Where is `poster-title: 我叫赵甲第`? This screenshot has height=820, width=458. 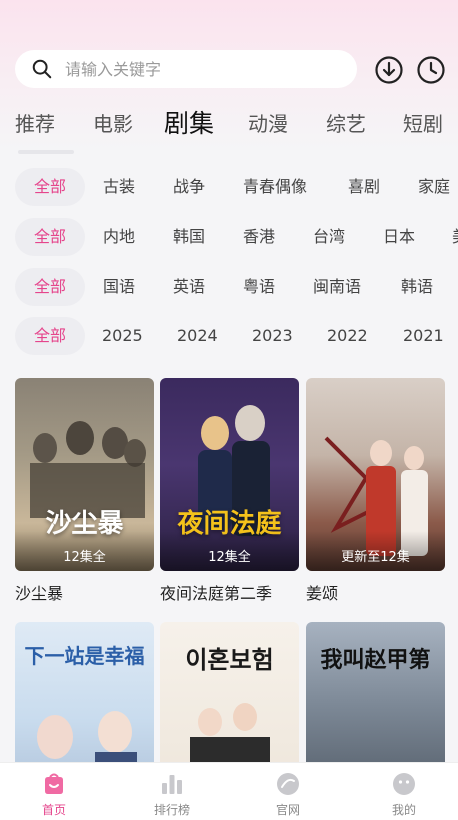
poster-title: 我叫赵甲第 is located at coordinates (375, 660).